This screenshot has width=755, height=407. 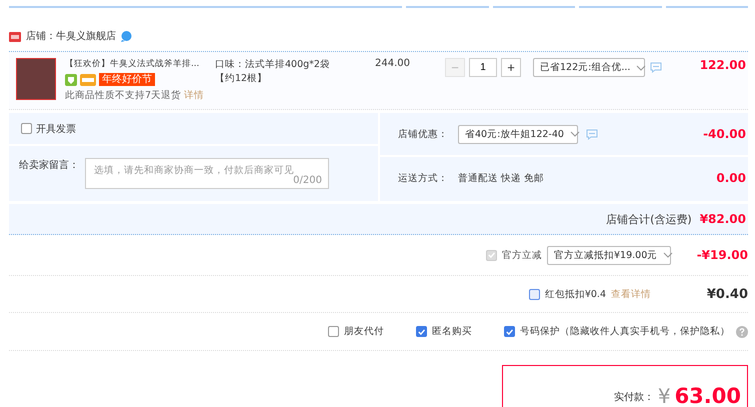 I want to click on promo-badge: 年终好价节, so click(x=127, y=79).